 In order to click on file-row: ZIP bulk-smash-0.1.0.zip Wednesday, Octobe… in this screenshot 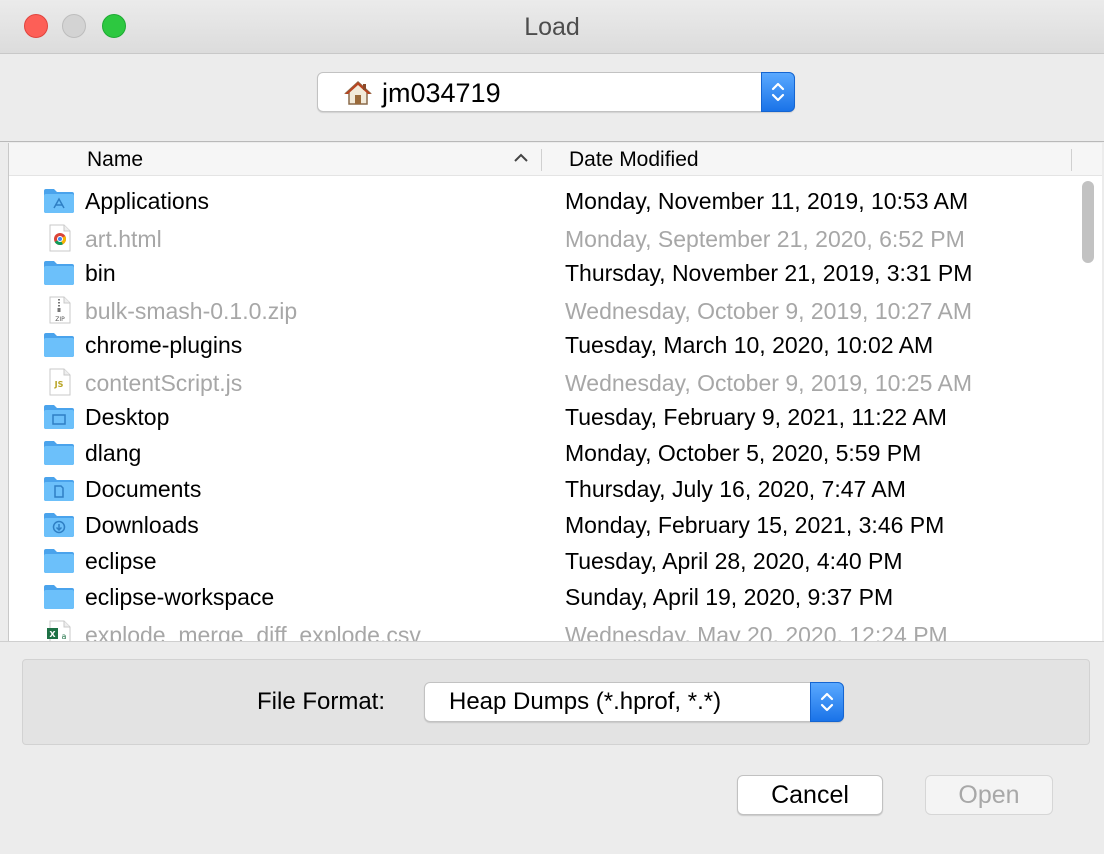, I will do `click(539, 310)`.